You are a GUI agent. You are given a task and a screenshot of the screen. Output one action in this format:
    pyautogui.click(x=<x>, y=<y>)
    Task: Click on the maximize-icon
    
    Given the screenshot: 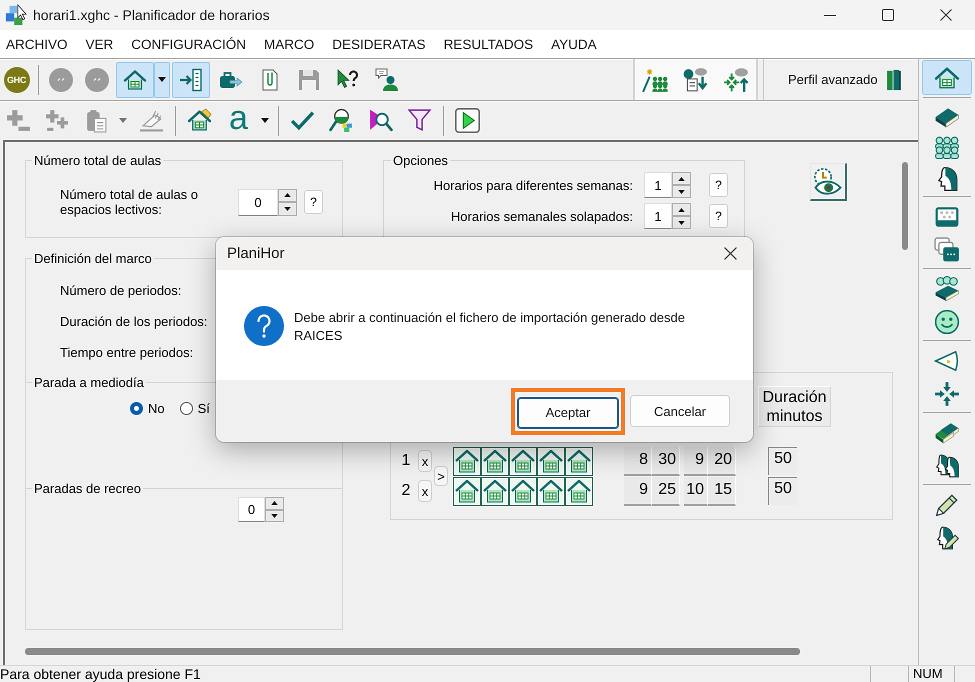 What is the action you would take?
    pyautogui.click(x=888, y=15)
    